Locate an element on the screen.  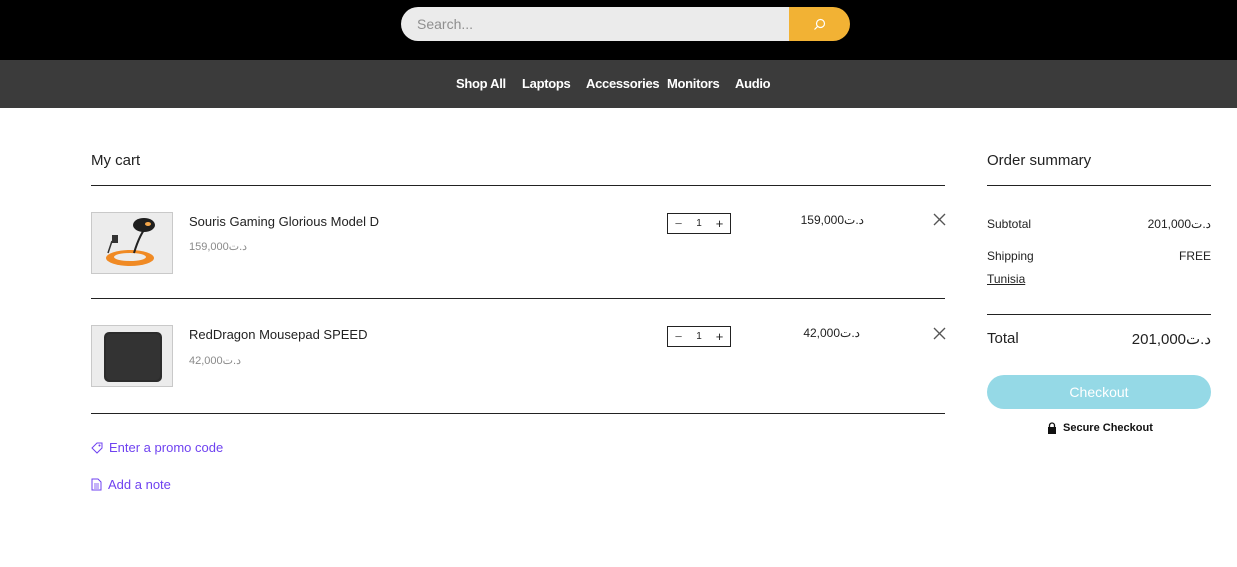
lock-icon is located at coordinates (1052, 428).